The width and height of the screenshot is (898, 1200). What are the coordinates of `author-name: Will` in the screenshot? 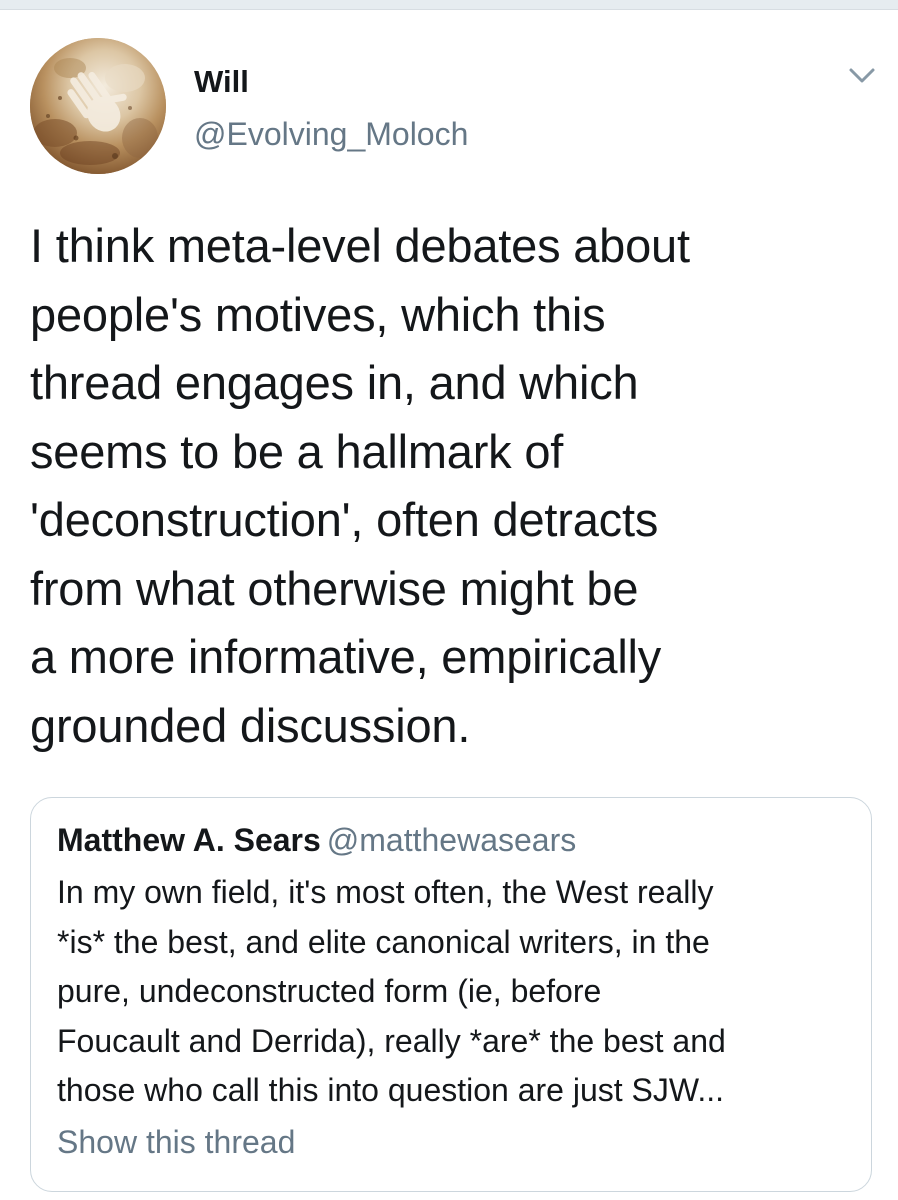 It's located at (221, 82).